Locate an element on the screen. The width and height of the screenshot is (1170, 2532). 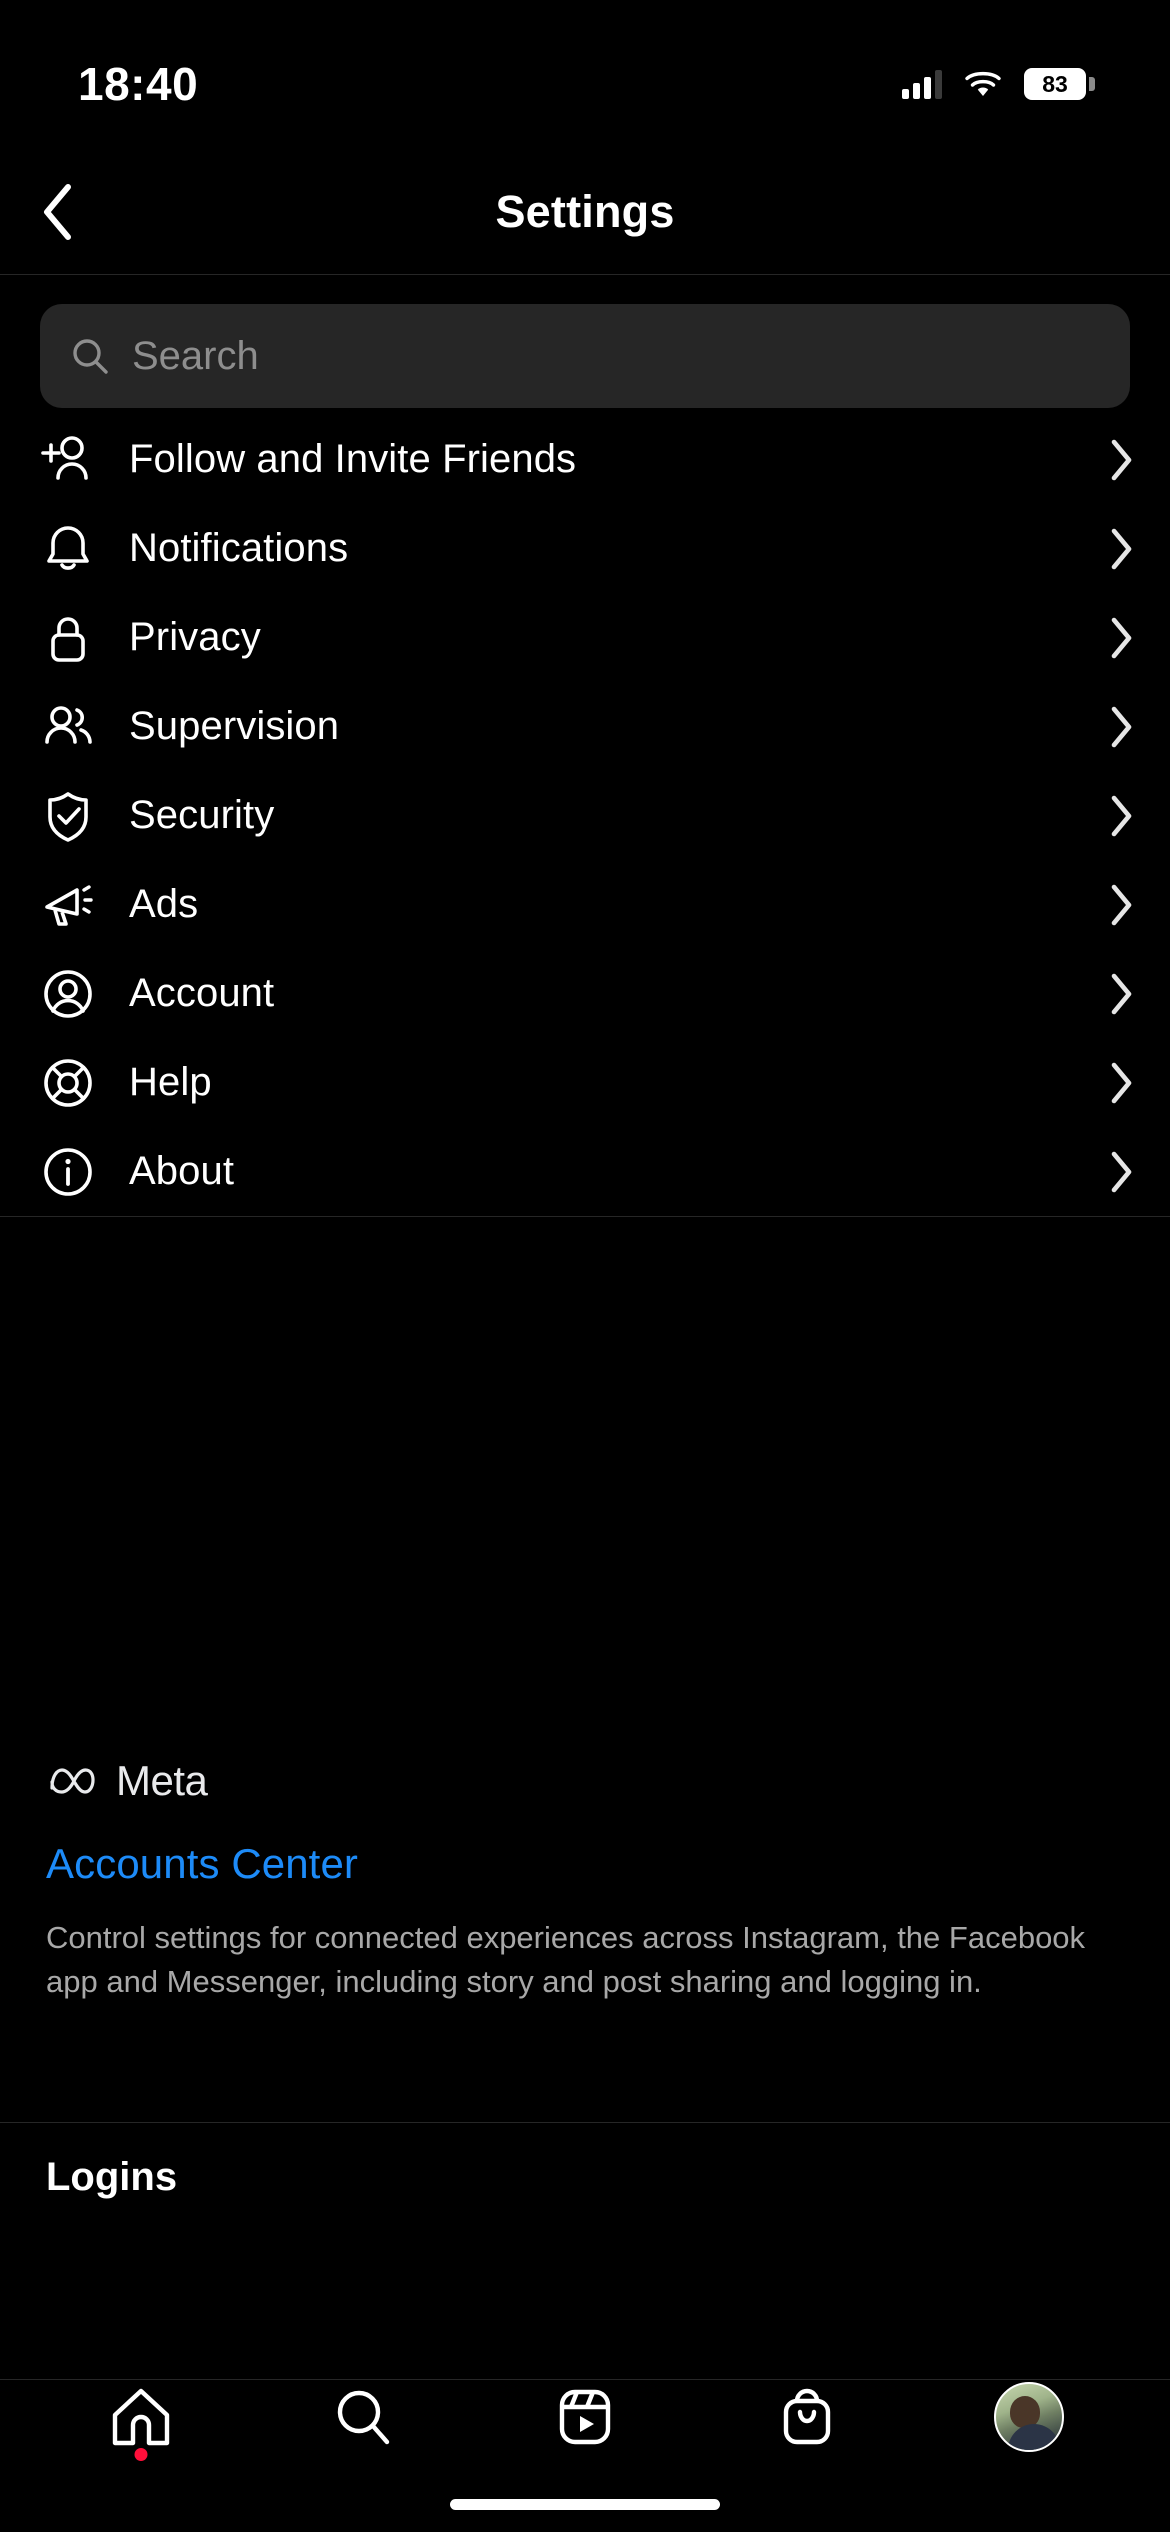
tab-profile is located at coordinates (1029, 2417).